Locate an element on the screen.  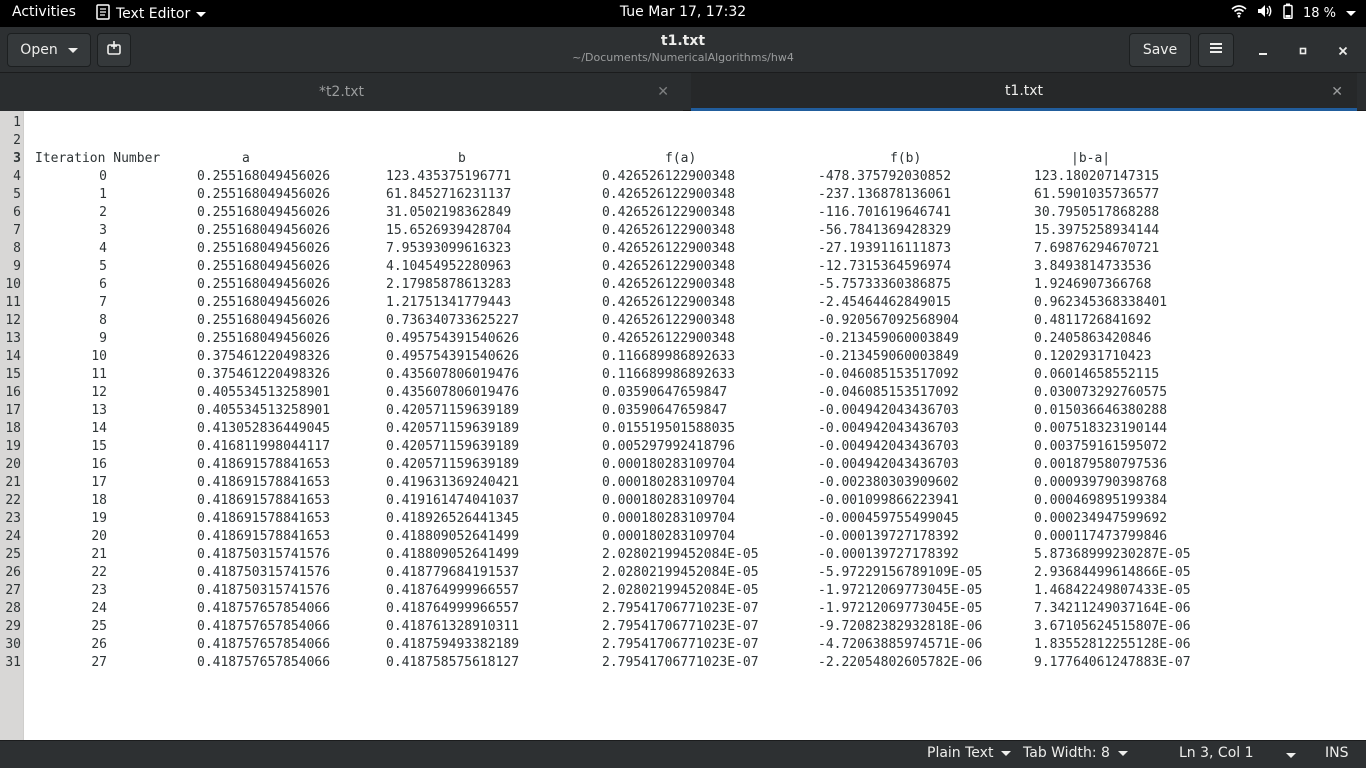
iteration-cell: 27 is located at coordinates (99, 662).